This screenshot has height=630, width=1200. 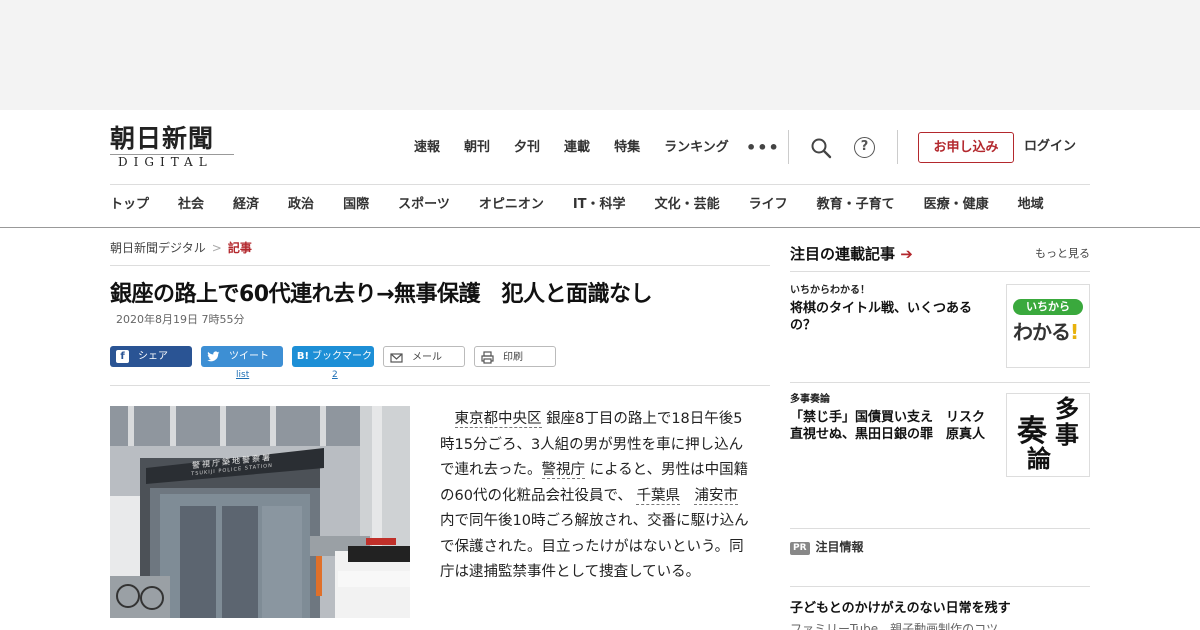 I want to click on link-tokyo-chuo: 東京都中央区, so click(x=498, y=419).